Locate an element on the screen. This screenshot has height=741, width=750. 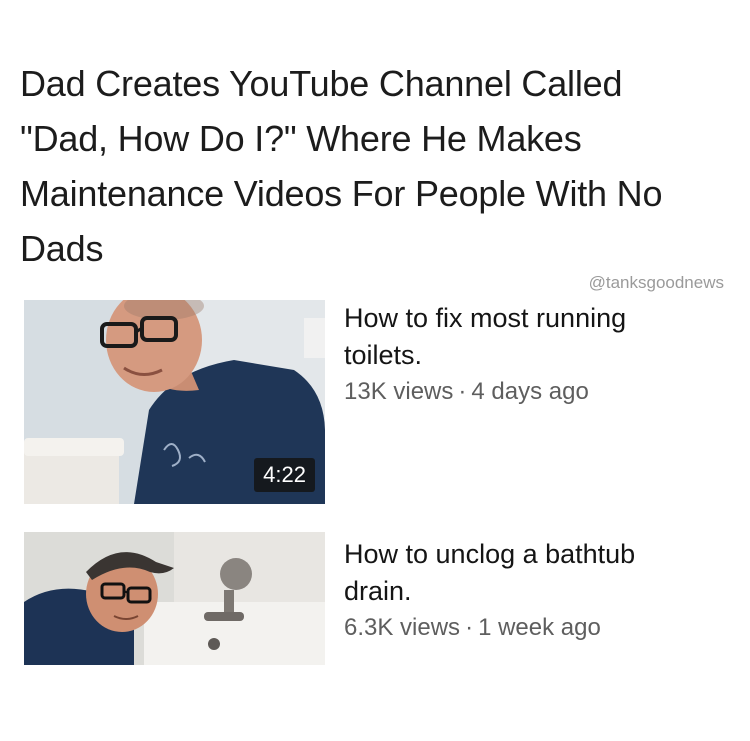
man-by-bathtub-faucet-thumbnail is located at coordinates (174, 598).